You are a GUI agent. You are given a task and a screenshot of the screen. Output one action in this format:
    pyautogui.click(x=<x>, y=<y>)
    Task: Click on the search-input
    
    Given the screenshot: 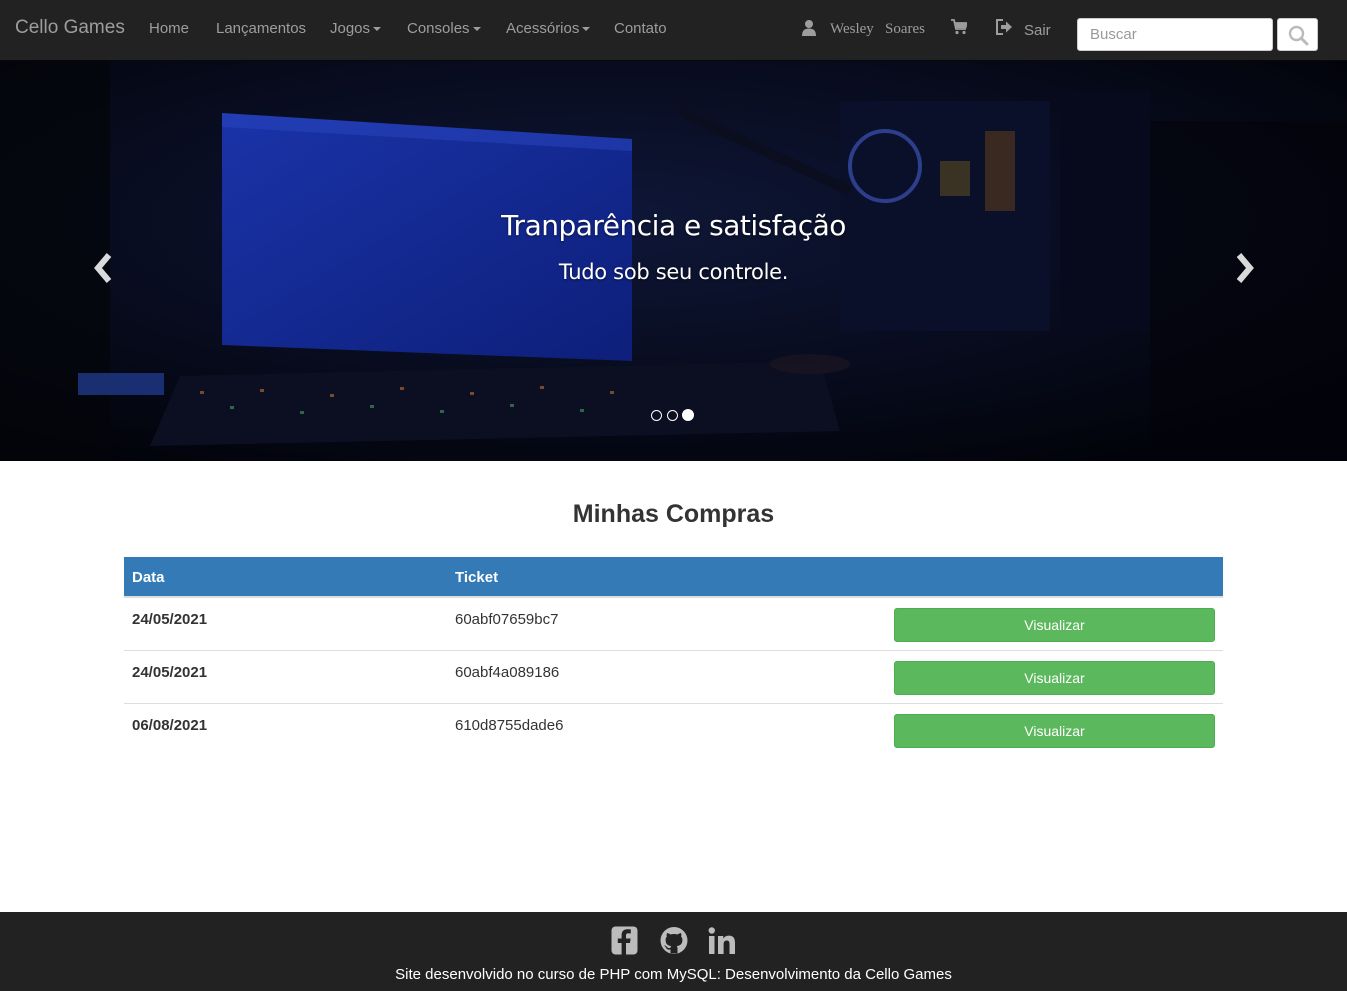 What is the action you would take?
    pyautogui.click(x=1175, y=34)
    